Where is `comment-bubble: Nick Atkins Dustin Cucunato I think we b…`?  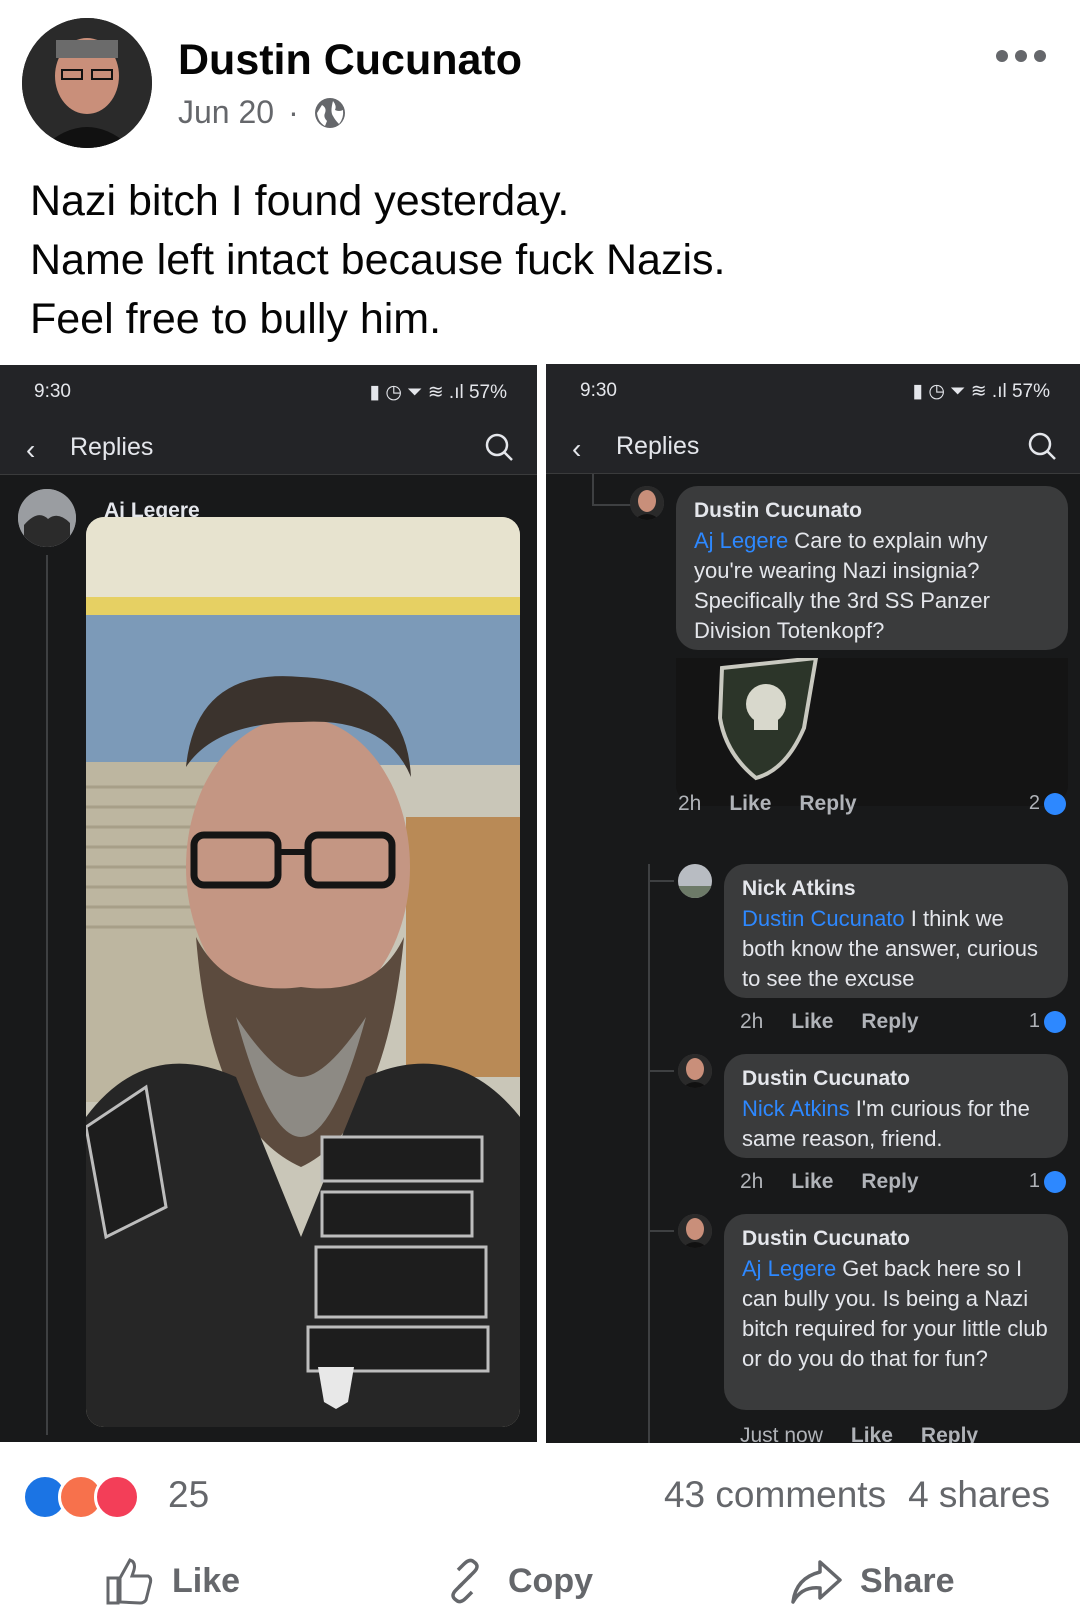 comment-bubble: Nick Atkins Dustin Cucunato I think we b… is located at coordinates (896, 931).